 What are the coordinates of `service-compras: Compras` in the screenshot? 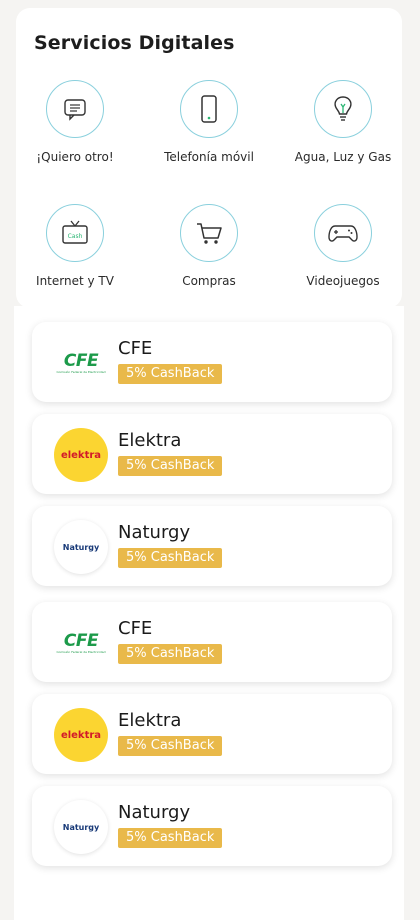 It's located at (209, 246).